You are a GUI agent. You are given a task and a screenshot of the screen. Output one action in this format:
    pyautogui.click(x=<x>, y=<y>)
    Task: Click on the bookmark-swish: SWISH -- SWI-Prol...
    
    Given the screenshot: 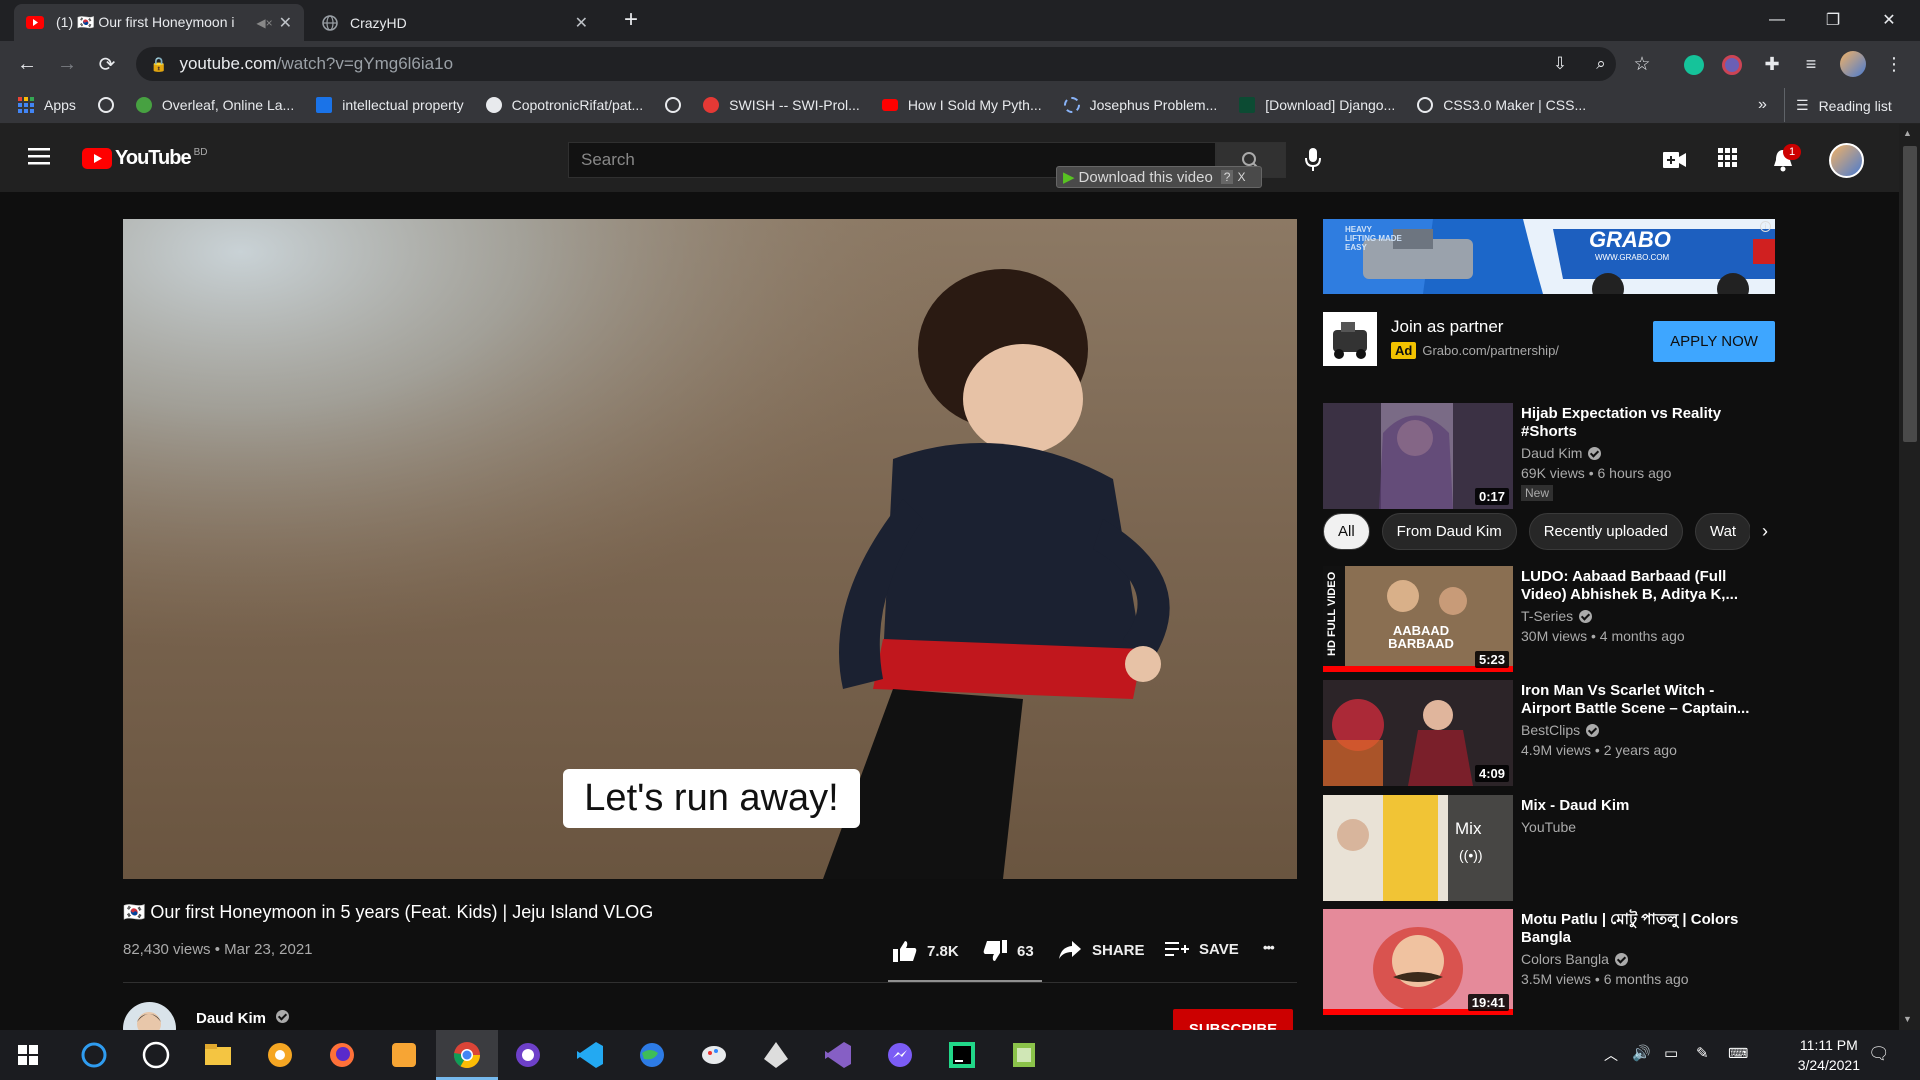 What is the action you would take?
    pyautogui.click(x=781, y=105)
    